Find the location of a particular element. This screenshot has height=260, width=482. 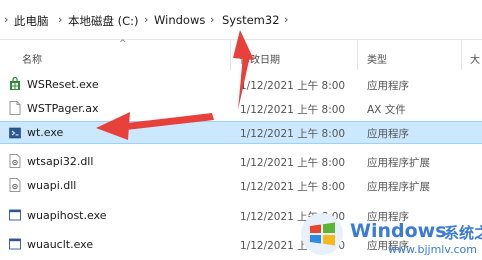

file-row-wuapi: wuapi.dll 1/12/2021 上午 8:00 应用程序扩展 is located at coordinates (241, 185).